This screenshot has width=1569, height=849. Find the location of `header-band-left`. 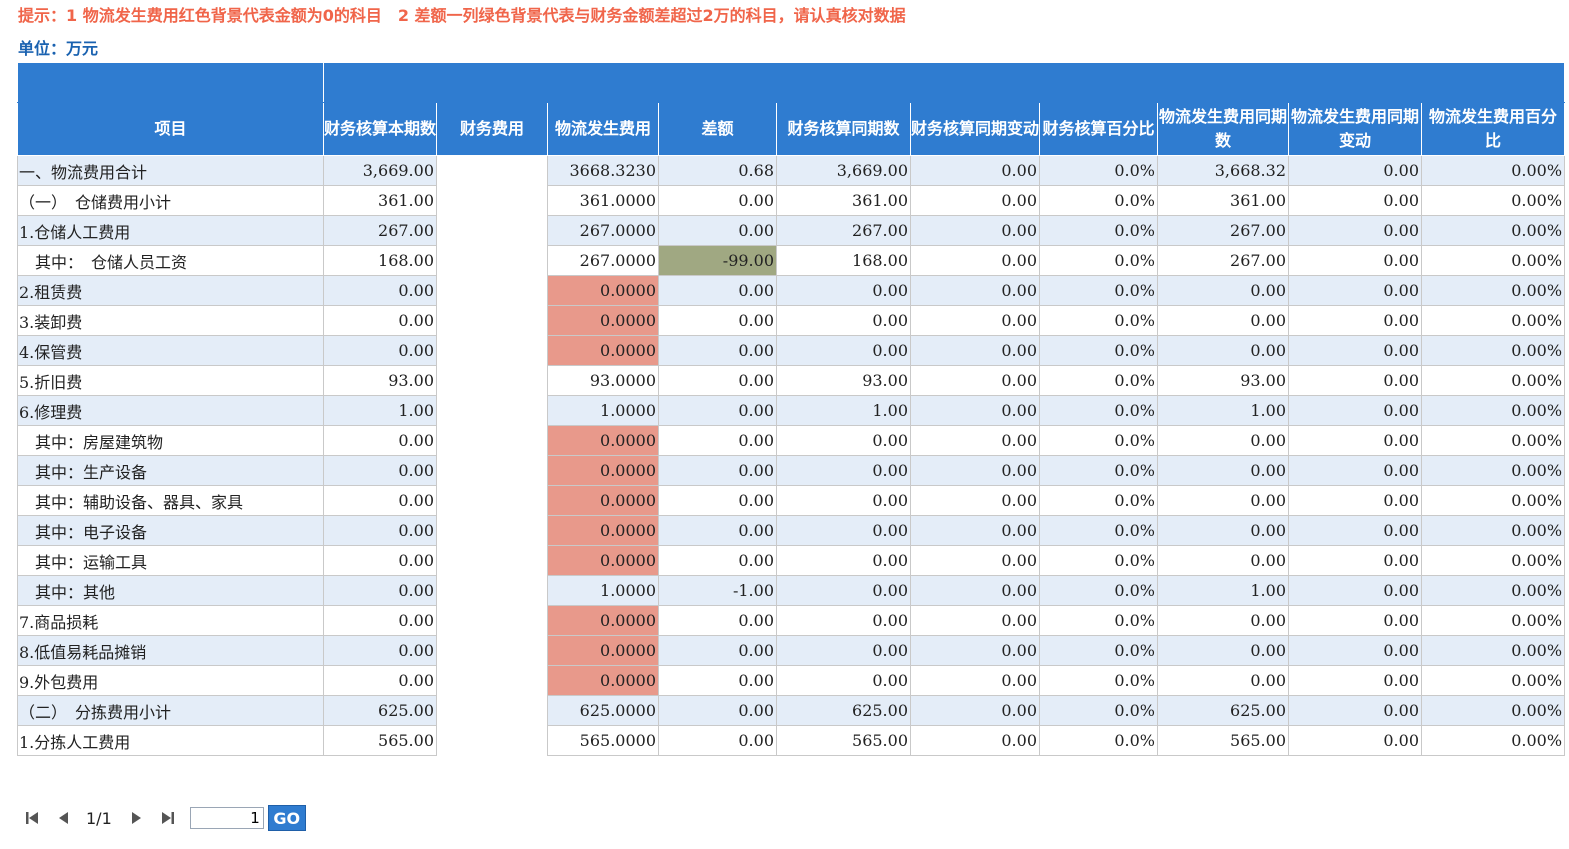

header-band-left is located at coordinates (170, 82).